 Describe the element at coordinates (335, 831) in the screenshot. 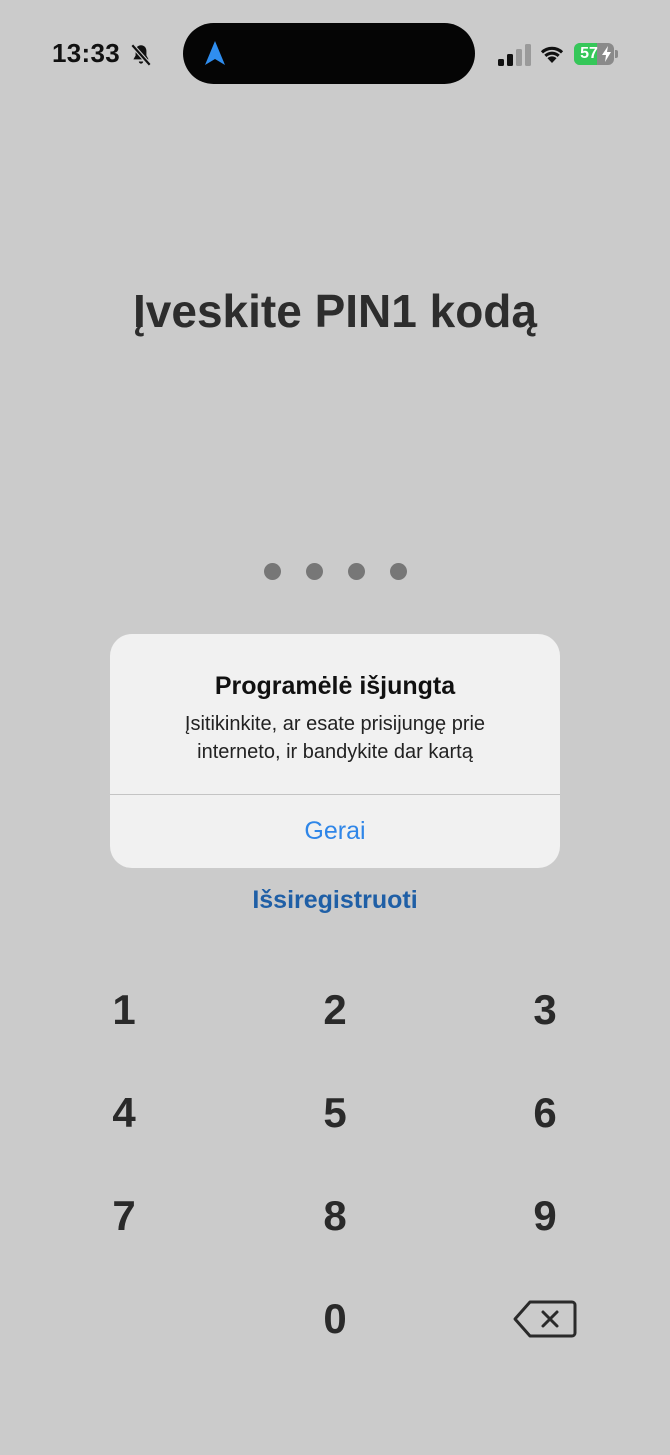

I see `ok-button: Gerai` at that location.